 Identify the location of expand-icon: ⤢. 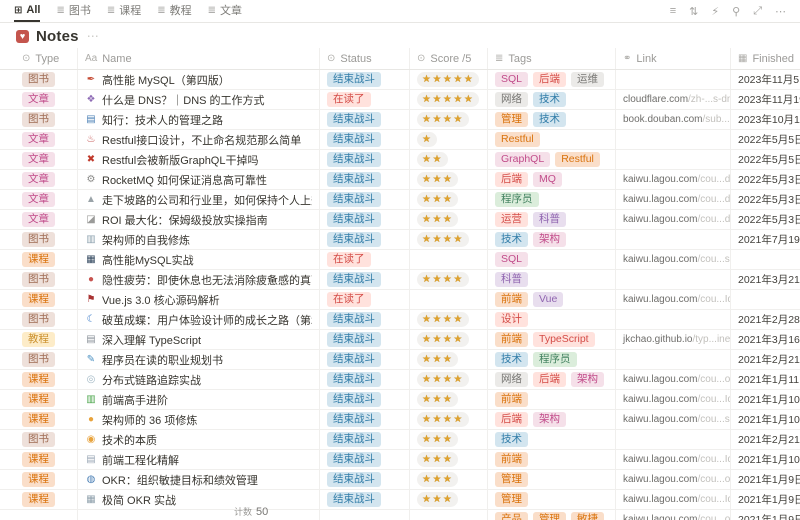
(757, 11).